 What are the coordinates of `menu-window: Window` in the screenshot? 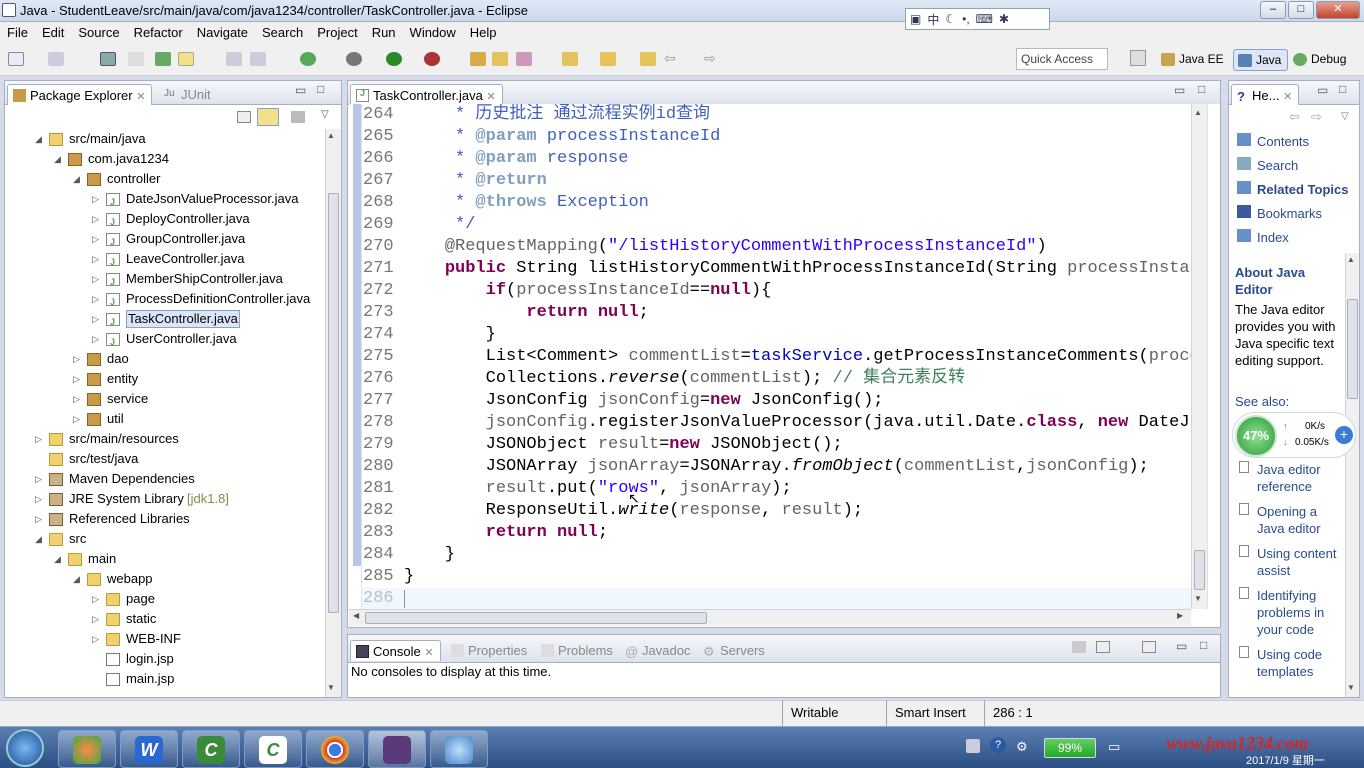 It's located at (433, 32).